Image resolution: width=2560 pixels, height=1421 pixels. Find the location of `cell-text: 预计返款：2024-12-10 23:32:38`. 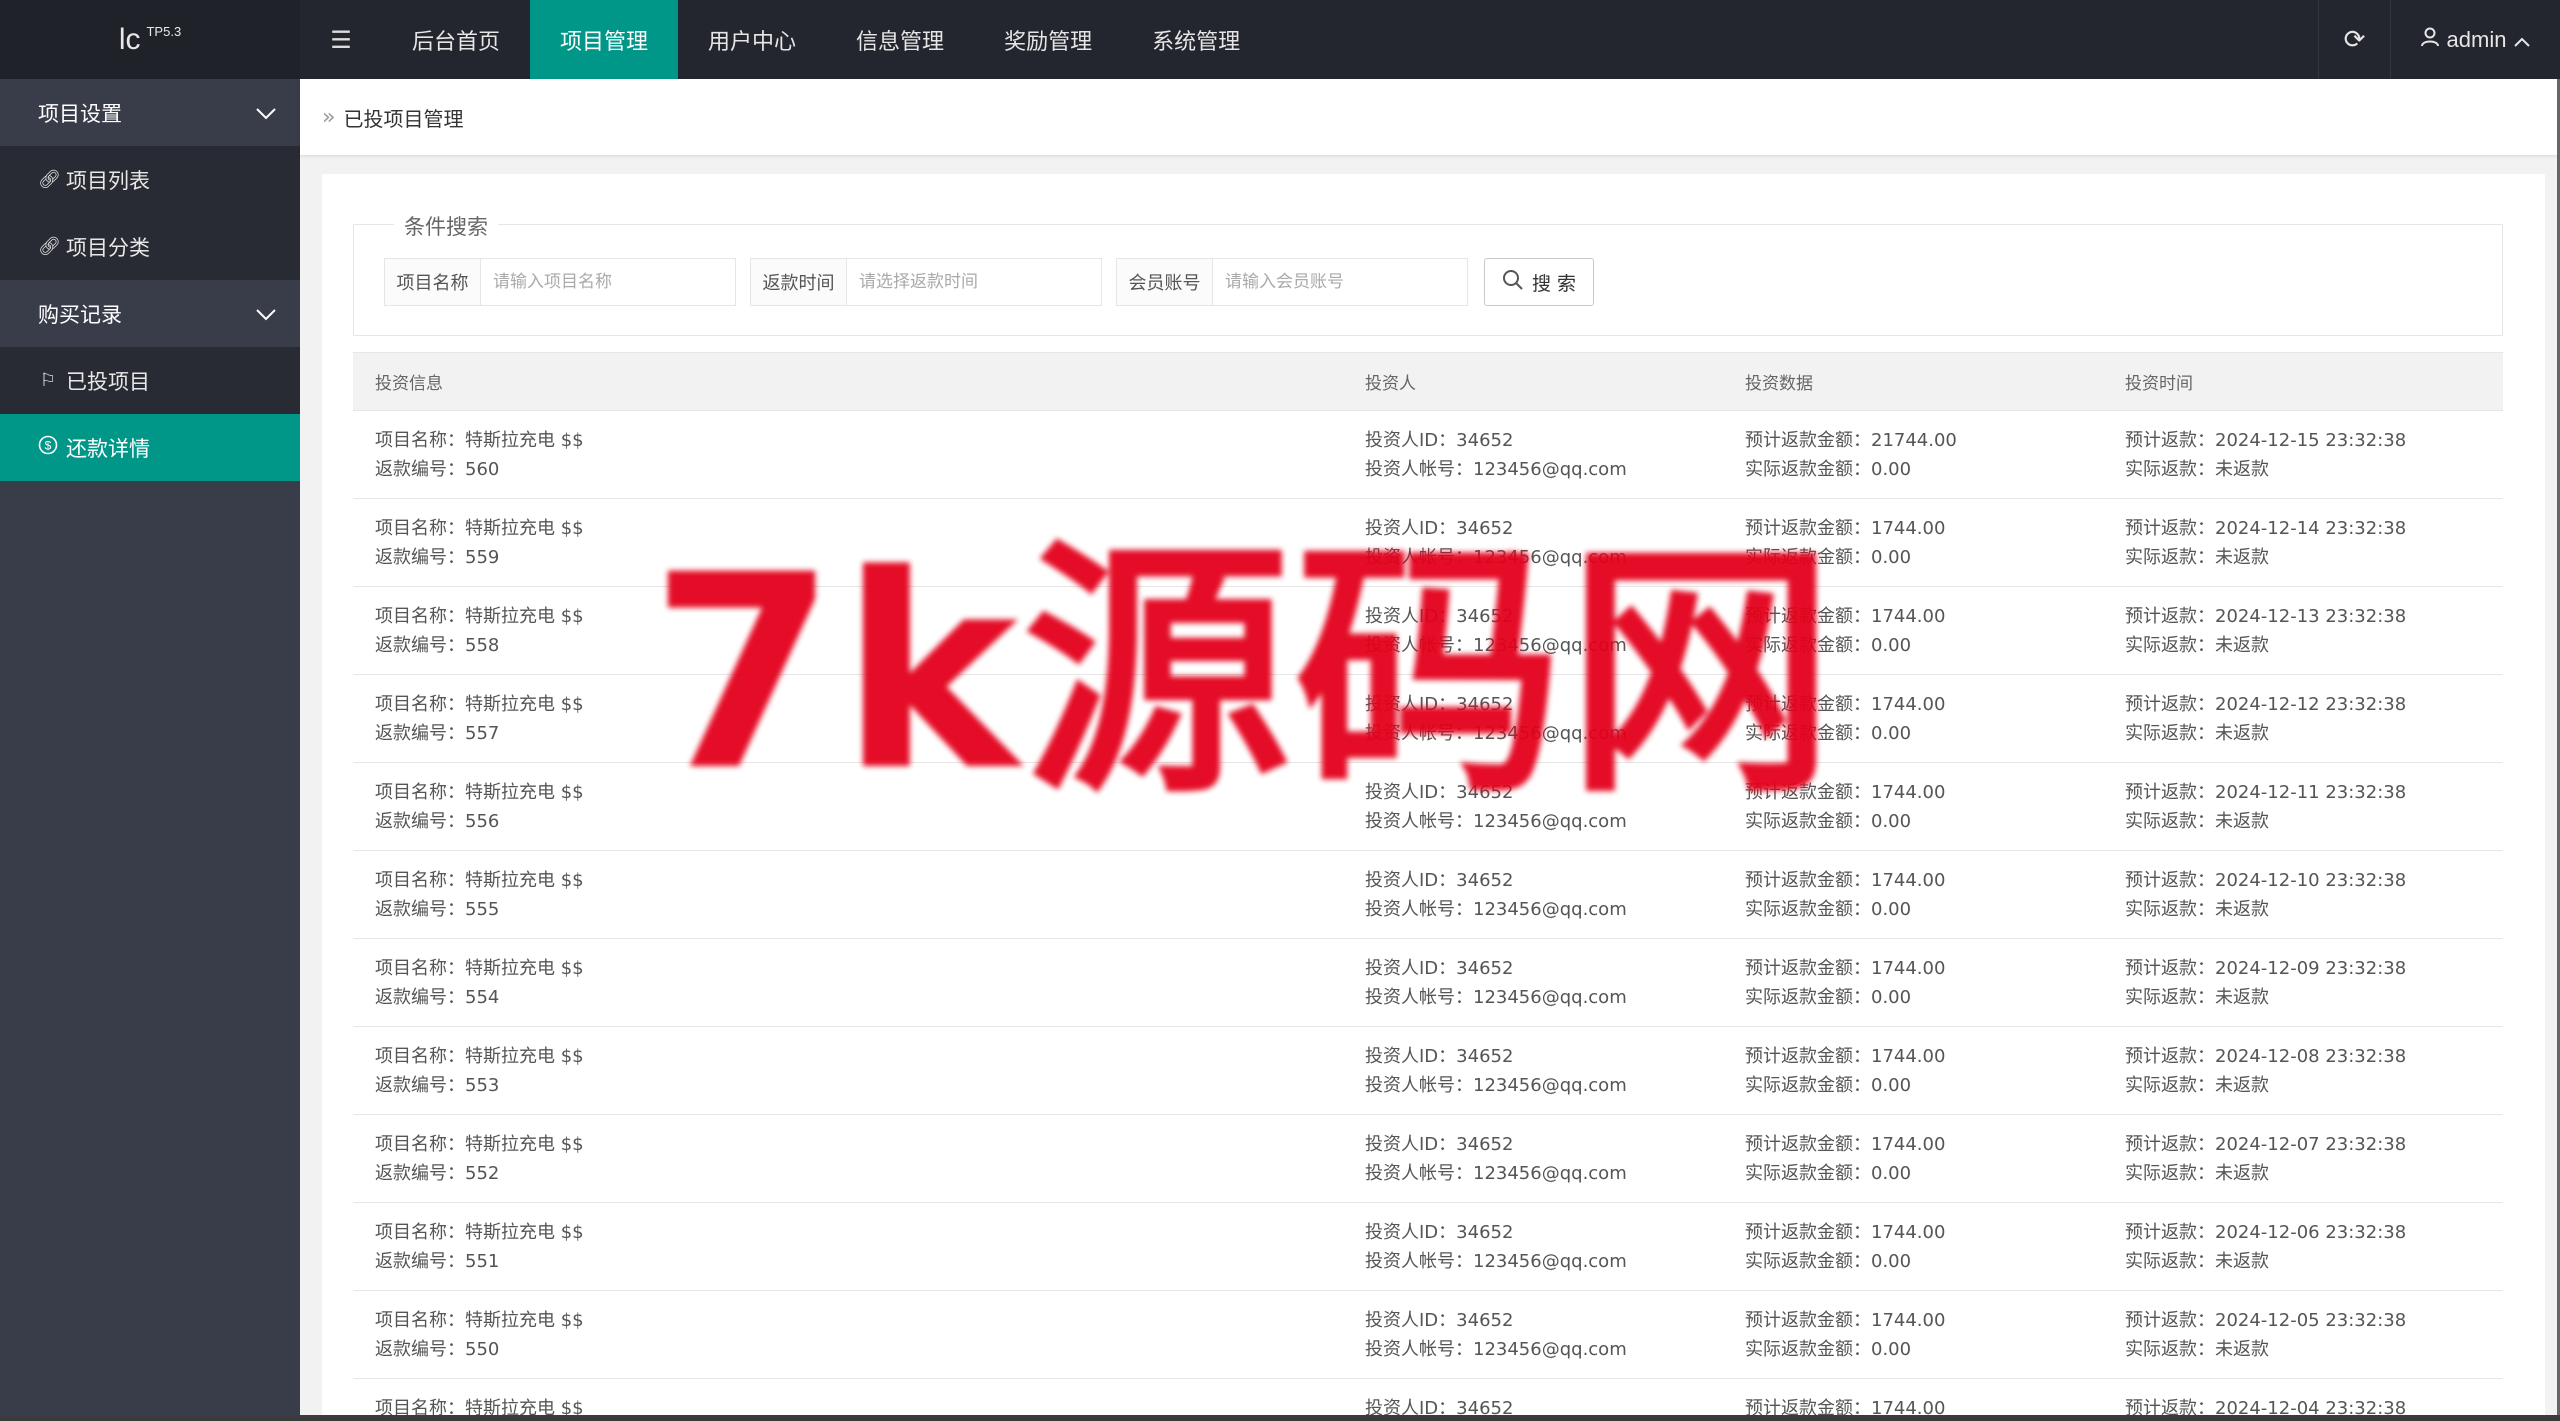

cell-text: 预计返款：2024-12-10 23:32:38 is located at coordinates (2266, 880).